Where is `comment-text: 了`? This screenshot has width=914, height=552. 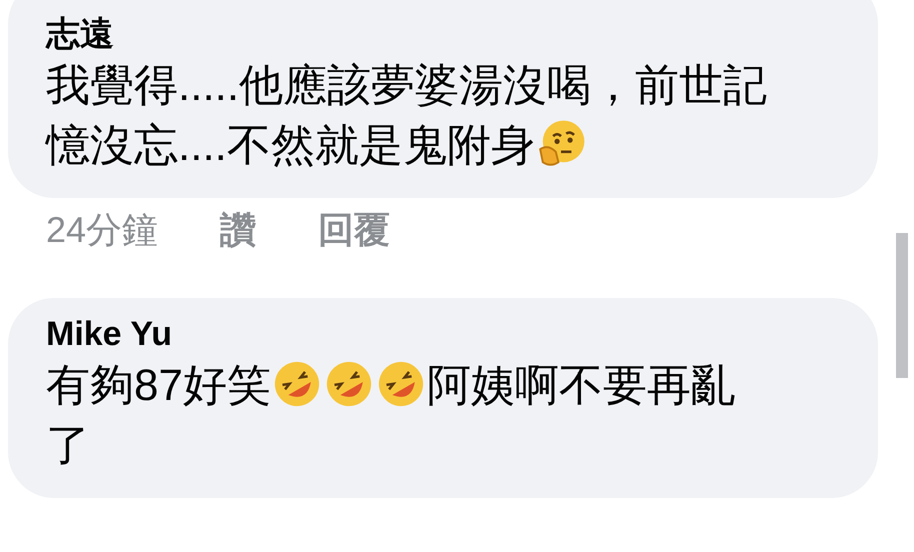 comment-text: 了 is located at coordinates (68, 445).